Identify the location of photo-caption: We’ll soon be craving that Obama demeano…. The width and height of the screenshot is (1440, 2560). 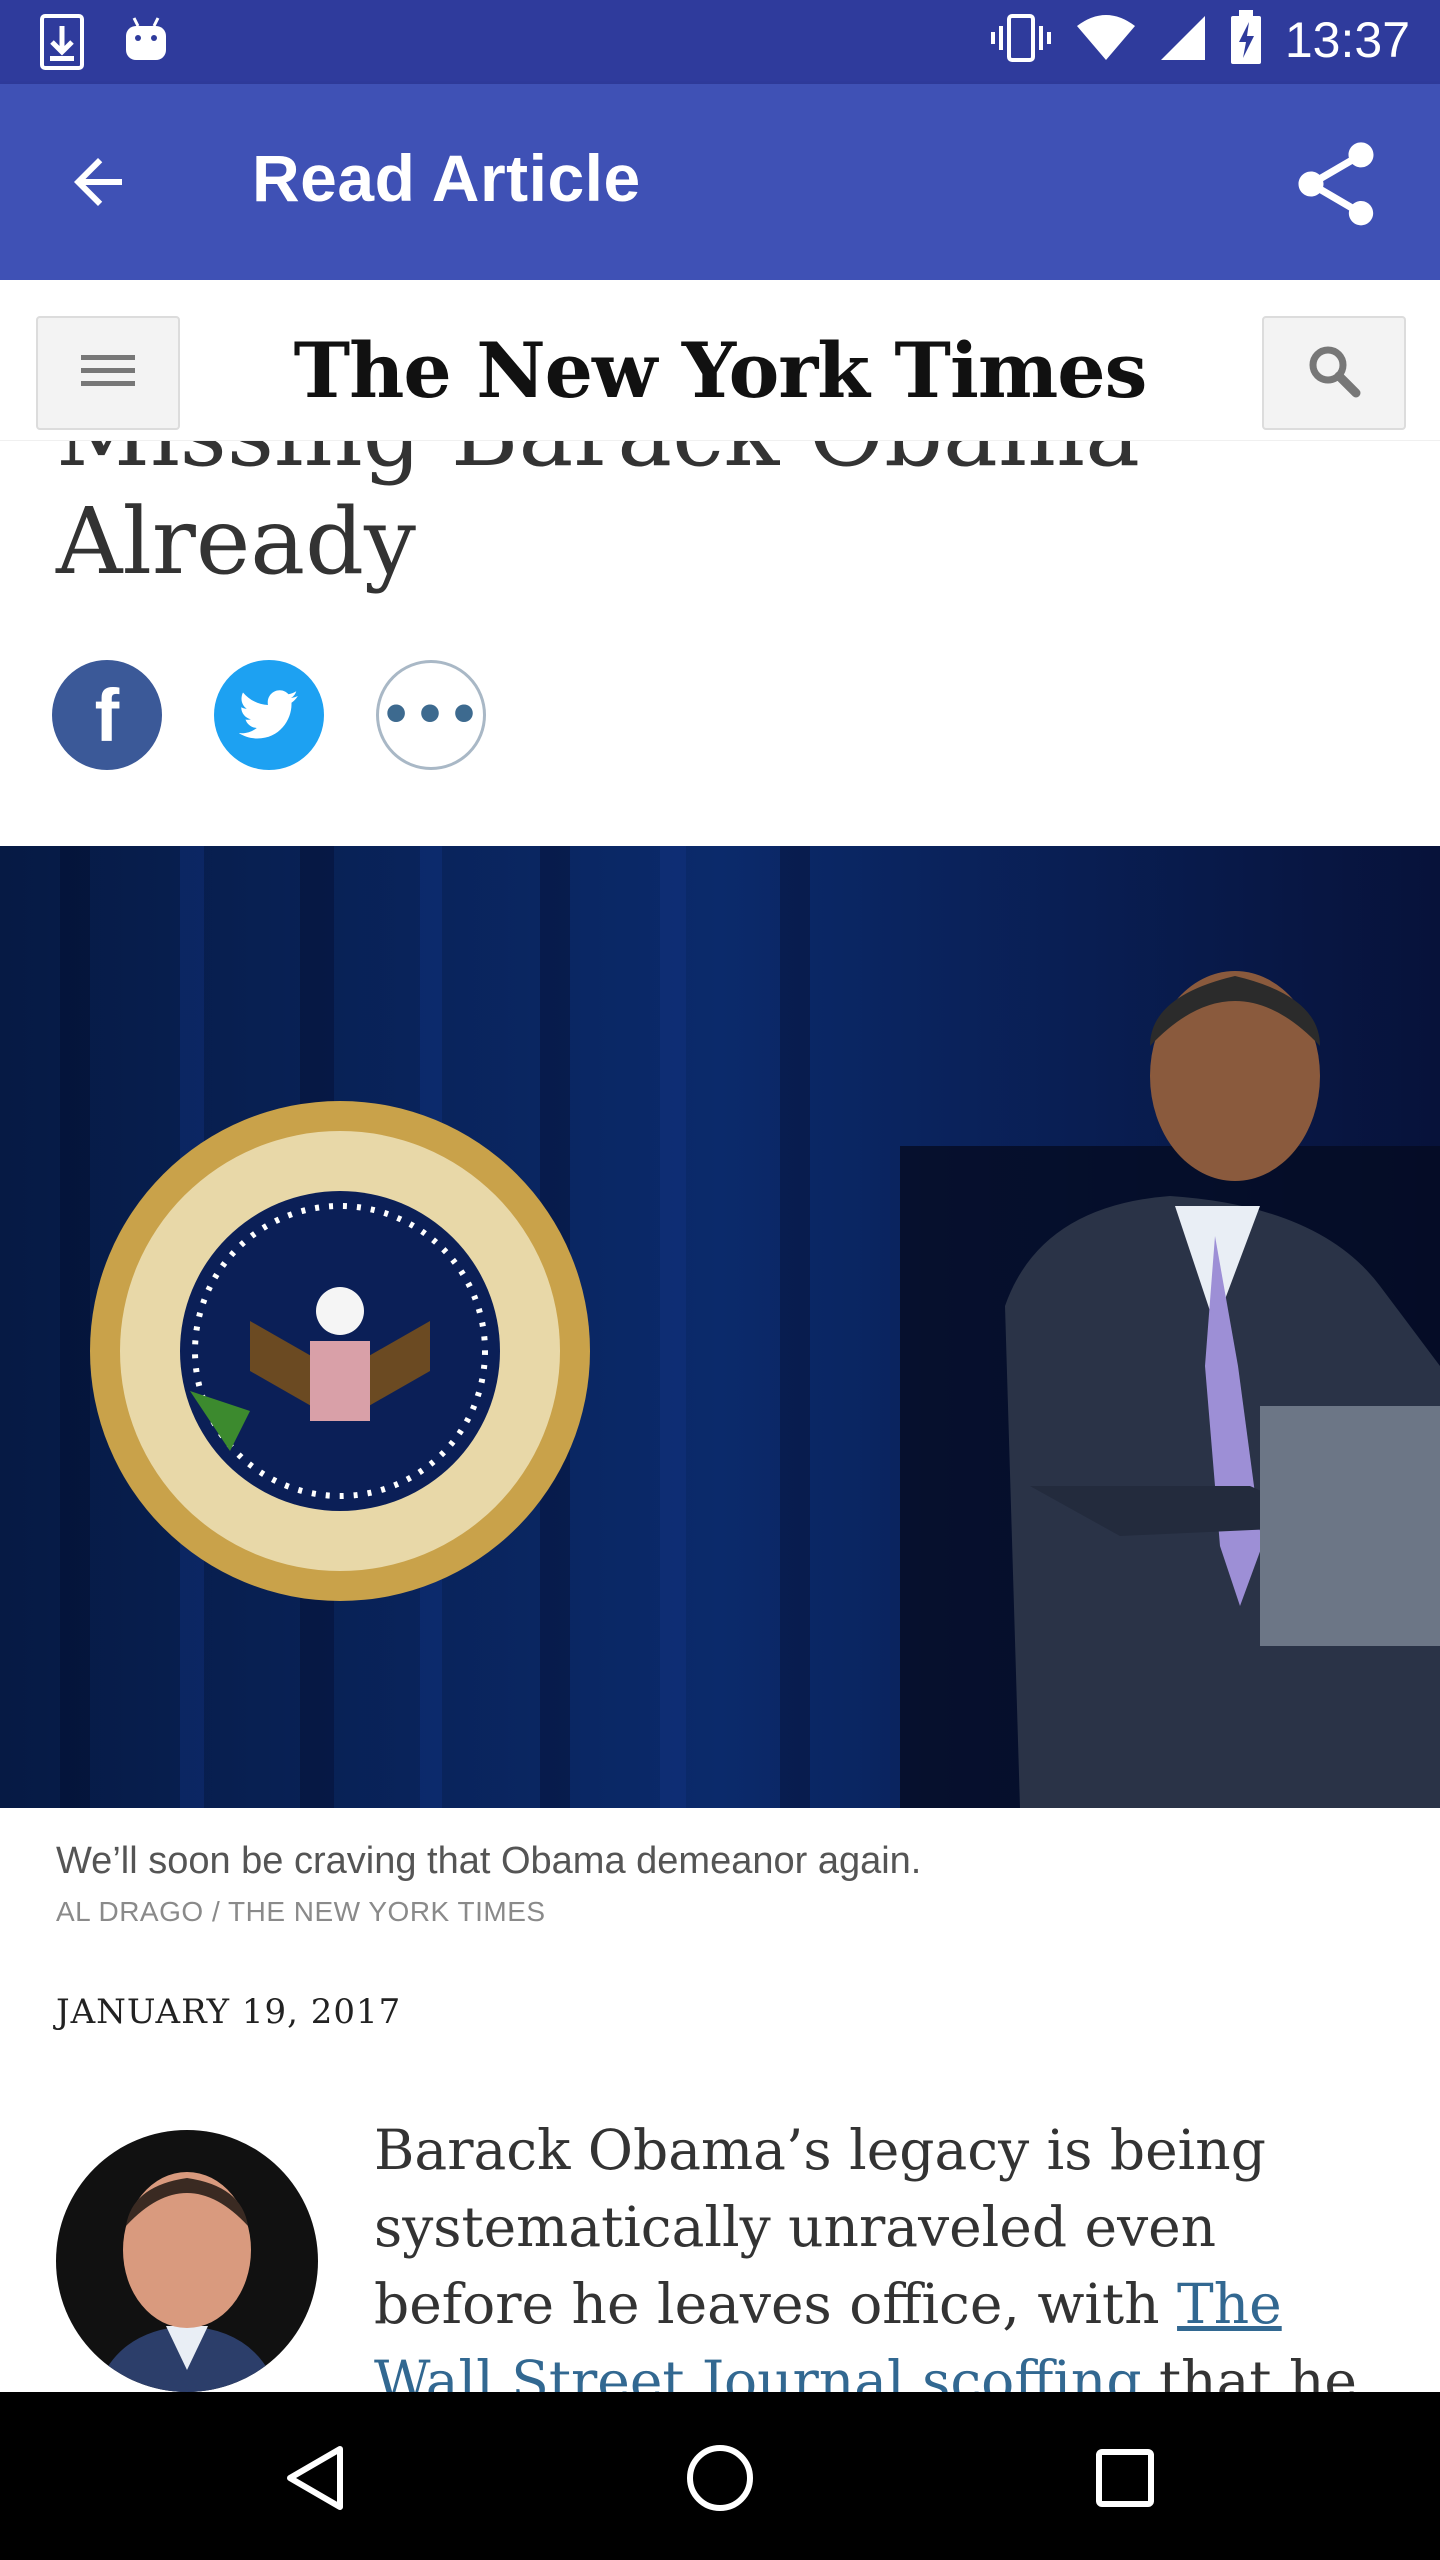
(489, 1861).